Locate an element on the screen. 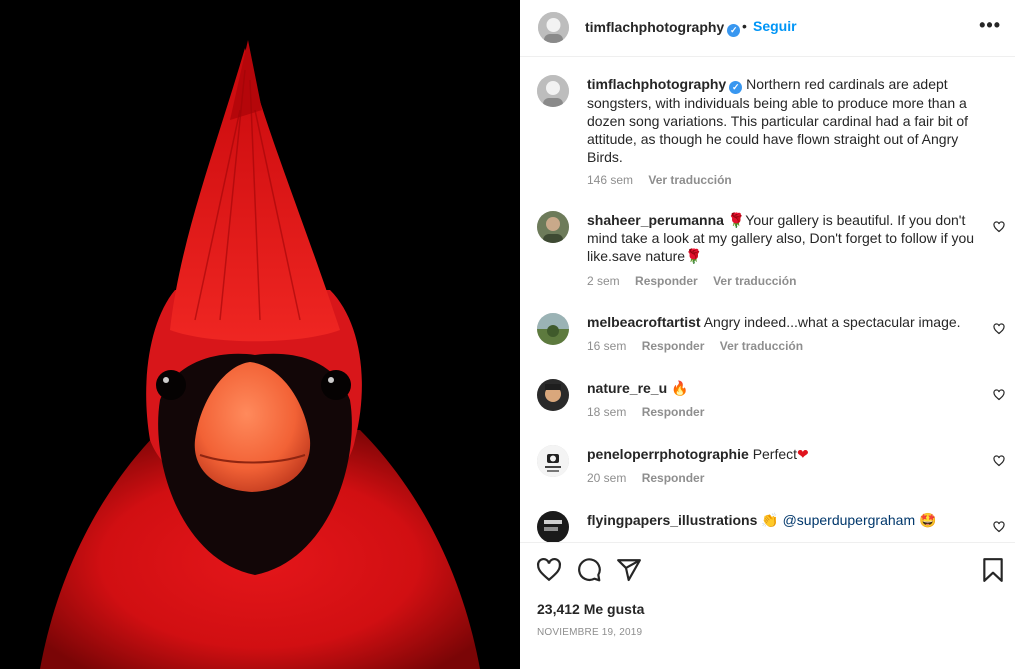  comment-text-block: nature_re_u 🔥 is located at coordinates (782, 388).